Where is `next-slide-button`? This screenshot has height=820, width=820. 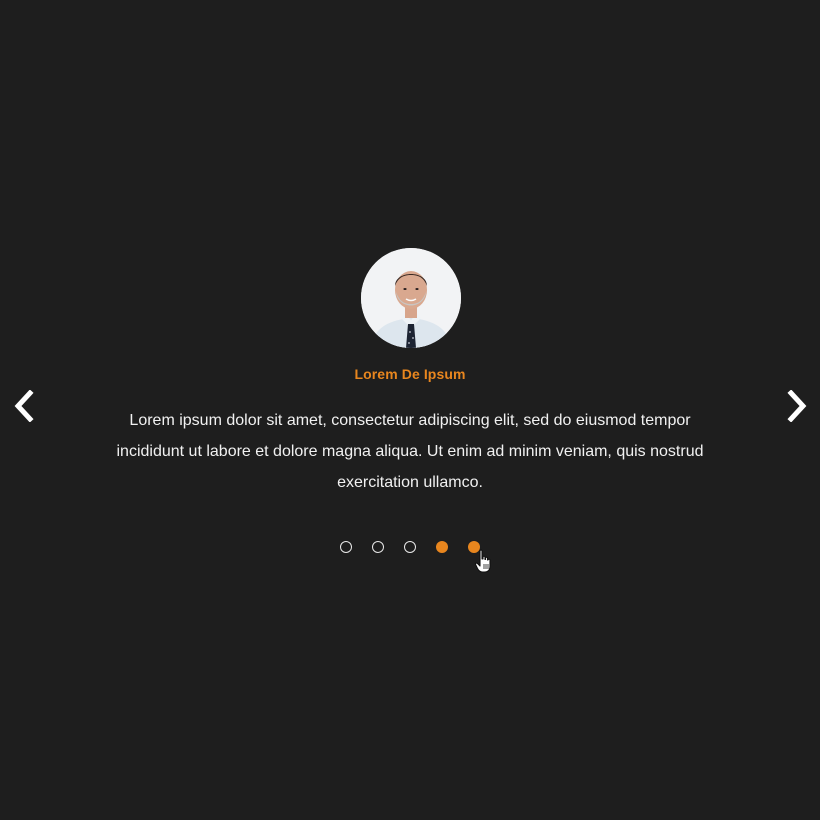
next-slide-button is located at coordinates (797, 406).